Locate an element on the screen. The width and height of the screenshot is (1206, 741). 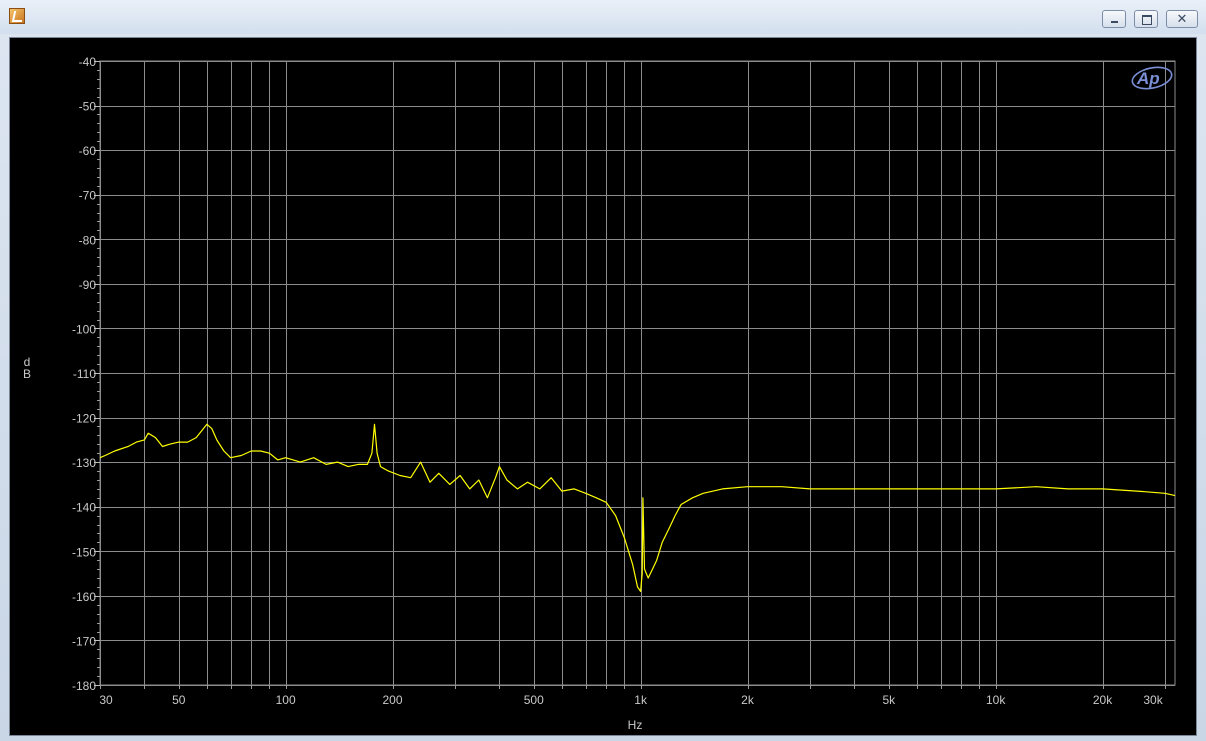
y-tick-label: -80 is located at coordinates (88, 240).